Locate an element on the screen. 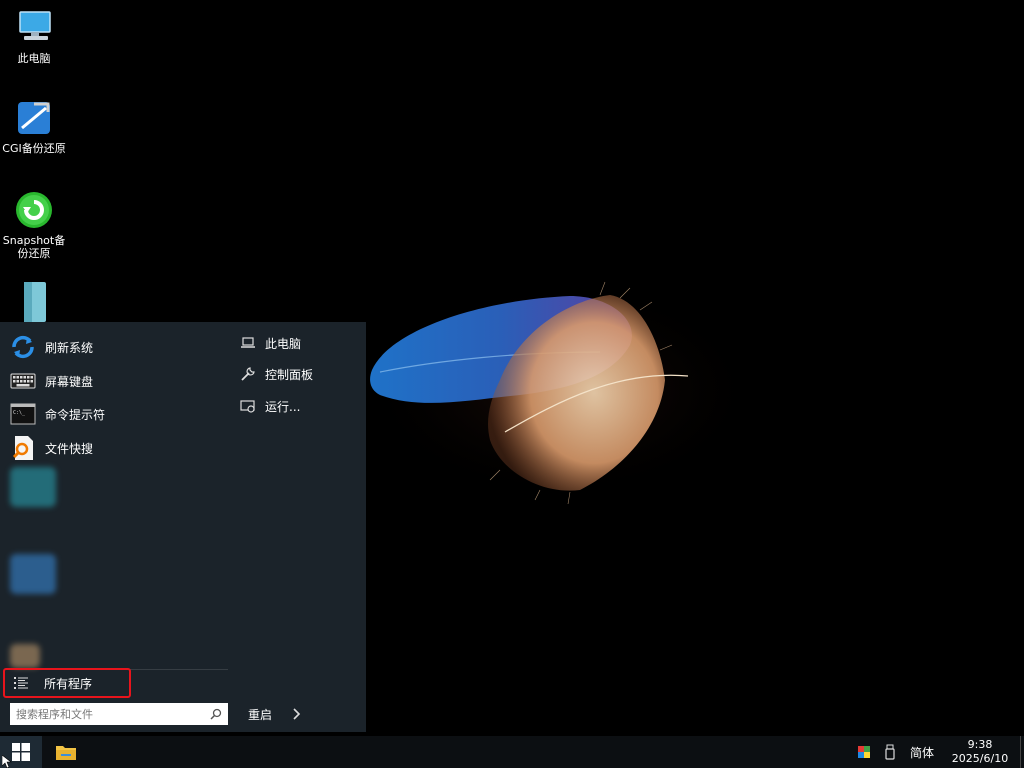 This screenshot has width=1024, height=768. start-item-screen-keyboard: 屏幕键盘 is located at coordinates (117, 381).